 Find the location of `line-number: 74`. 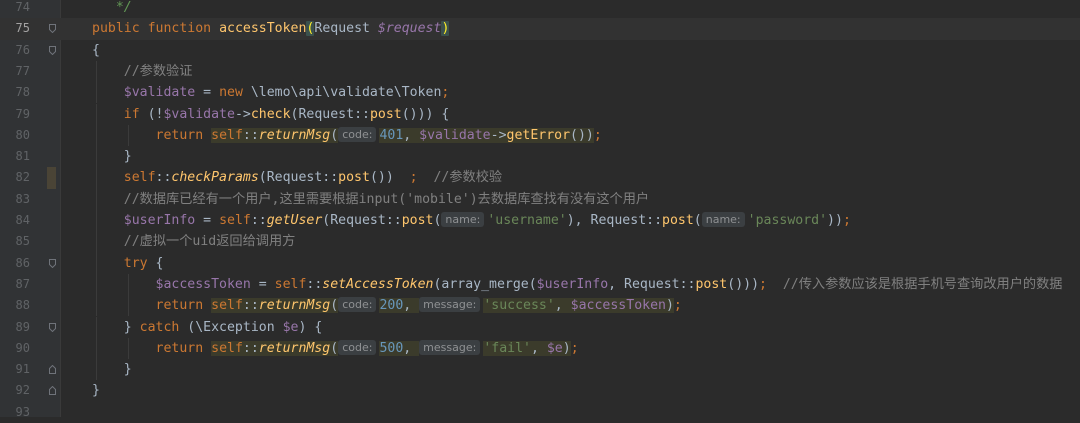

line-number: 74 is located at coordinates (15, 9).